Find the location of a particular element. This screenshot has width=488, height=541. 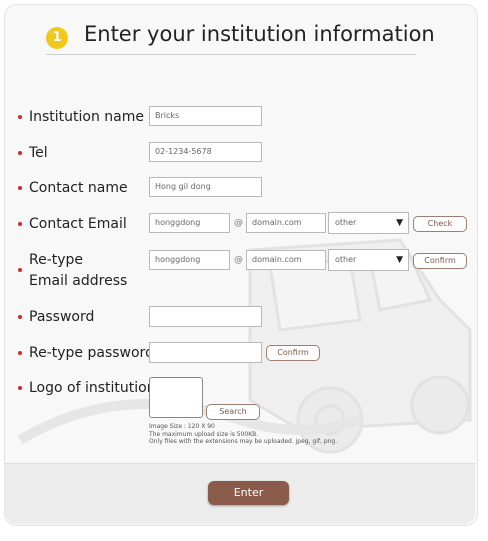

section-header: 1 Enter your institution information is located at coordinates (240, 37).